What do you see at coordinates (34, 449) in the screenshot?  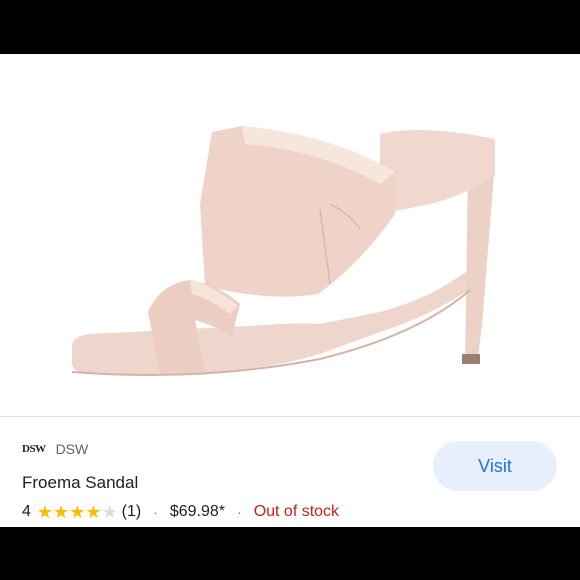 I see `merchant-logo: DSW` at bounding box center [34, 449].